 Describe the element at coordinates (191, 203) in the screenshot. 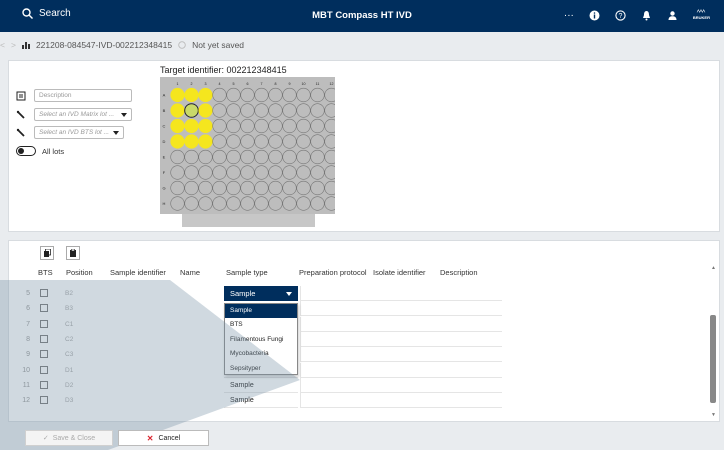

I see `plate-well-H2` at that location.